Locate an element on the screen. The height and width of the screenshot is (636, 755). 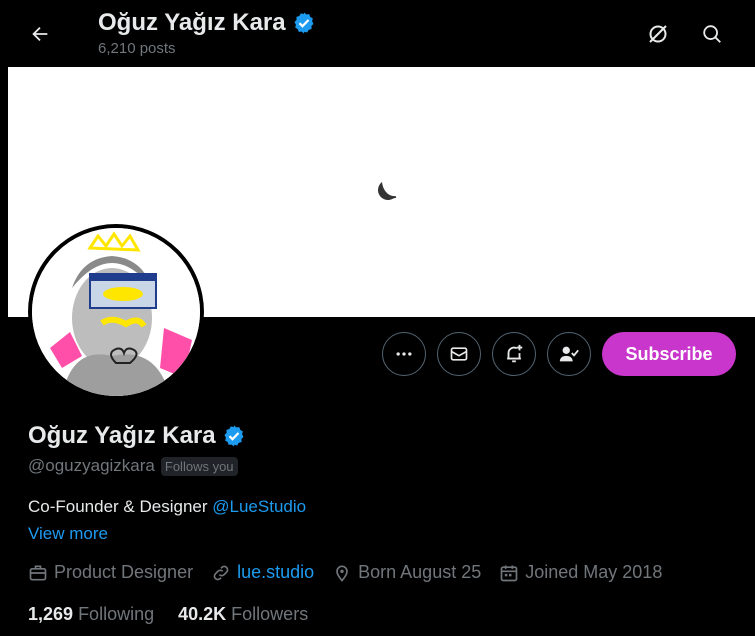
header-title: Oğuz Yağız Kara 6,210 posts is located at coordinates (207, 32).